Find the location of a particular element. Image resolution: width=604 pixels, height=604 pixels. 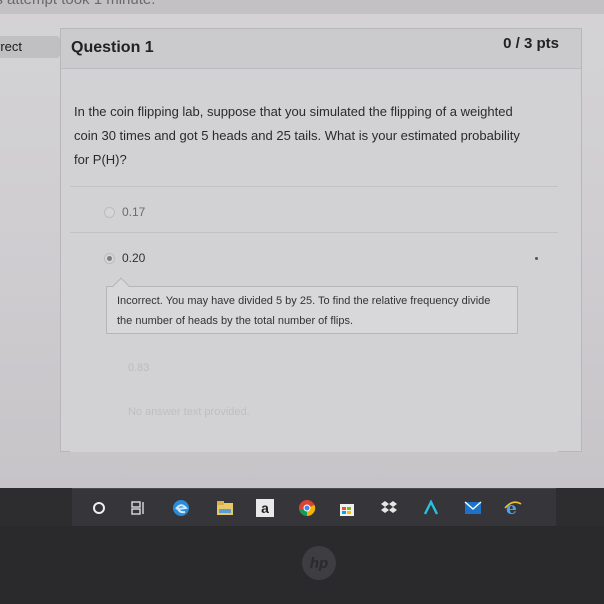

hp-logo-text: hp is located at coordinates (319, 563).